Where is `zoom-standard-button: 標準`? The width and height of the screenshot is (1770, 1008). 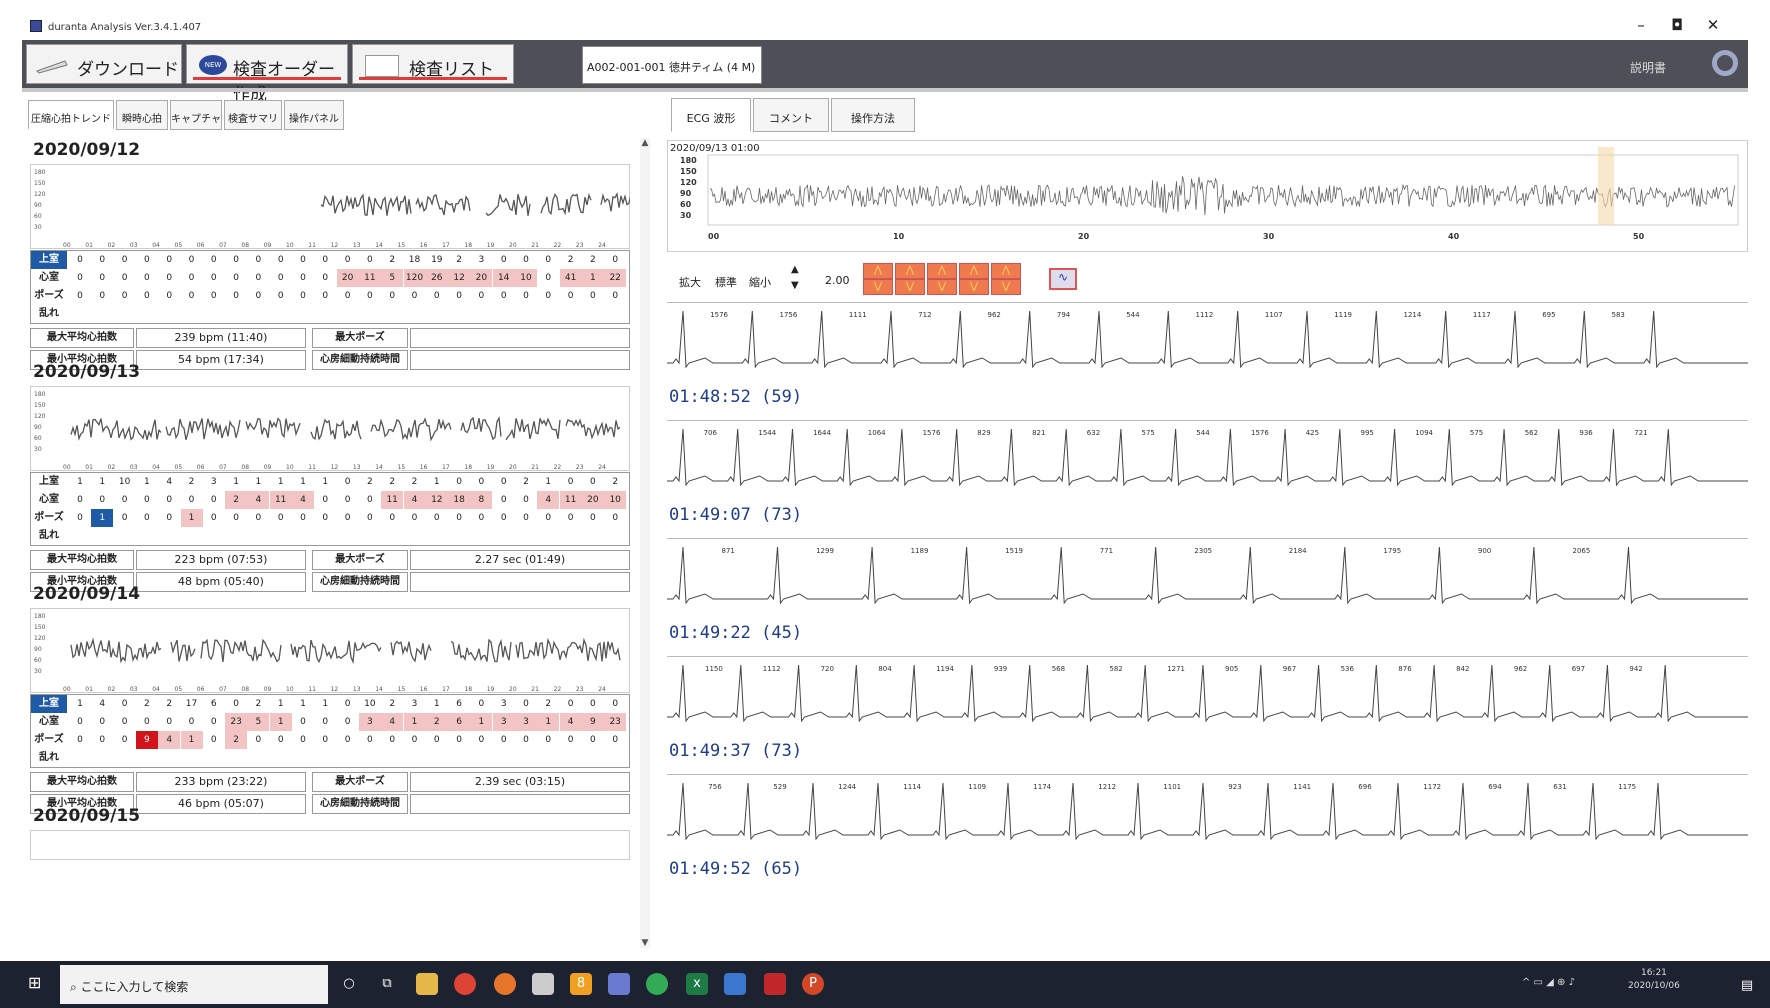
zoom-standard-button: 標準 is located at coordinates (726, 282).